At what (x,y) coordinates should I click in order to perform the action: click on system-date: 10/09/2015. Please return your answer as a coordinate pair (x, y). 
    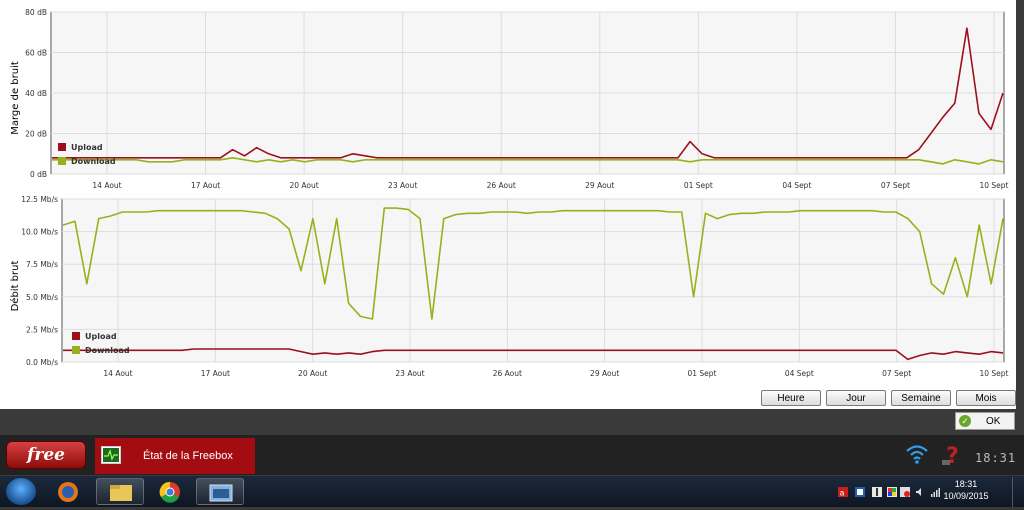
    Looking at the image, I should click on (966, 496).